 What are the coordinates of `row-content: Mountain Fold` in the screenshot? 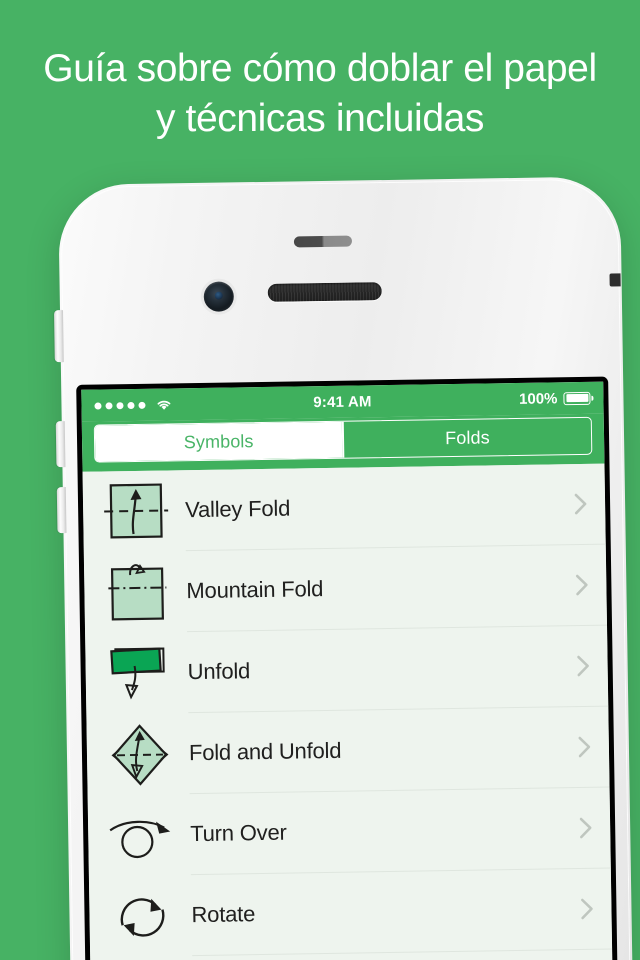 It's located at (396, 588).